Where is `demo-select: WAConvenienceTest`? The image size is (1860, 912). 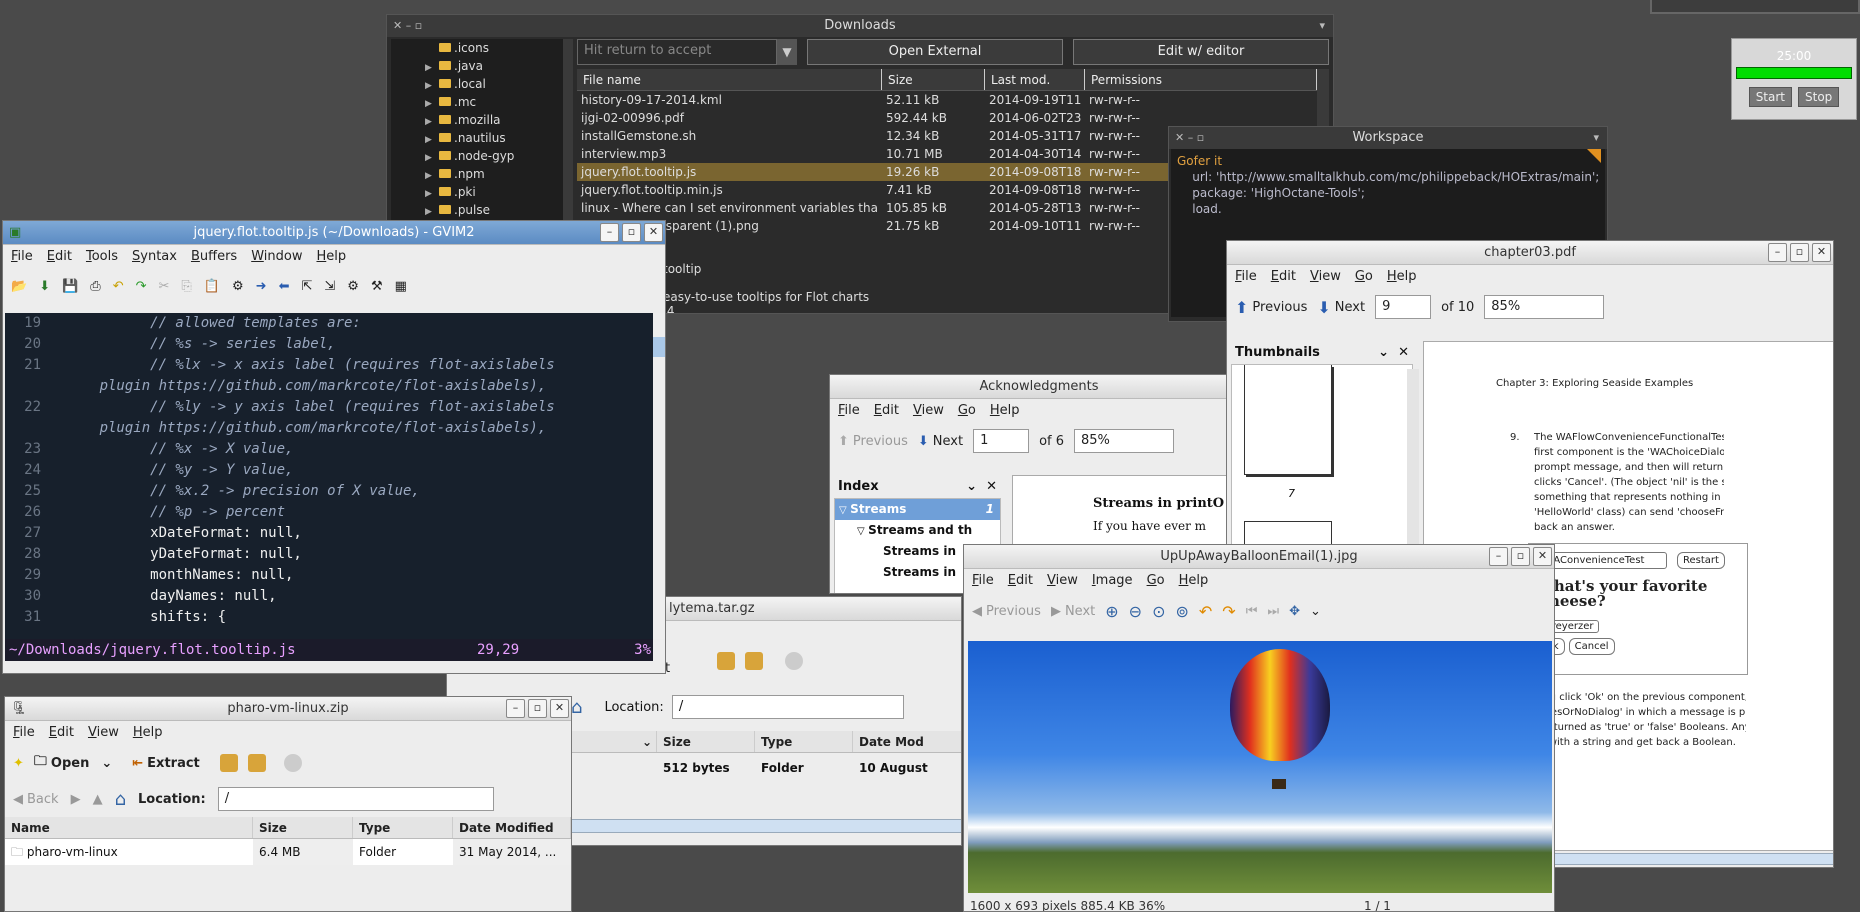
demo-select: WAConvenienceTest is located at coordinates (1603, 560).